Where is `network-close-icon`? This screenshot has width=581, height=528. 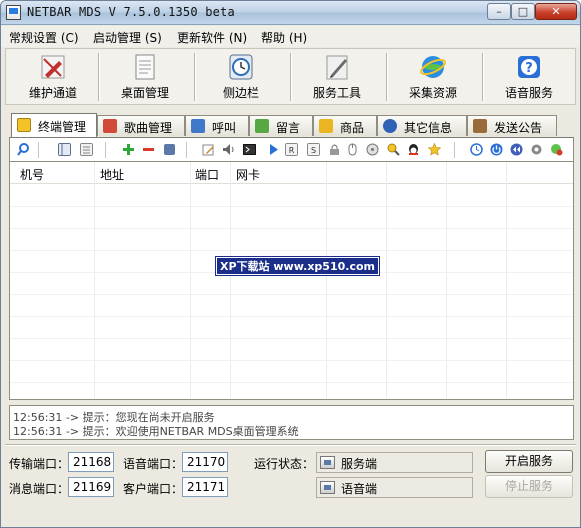
network-close-icon is located at coordinates (556, 149).